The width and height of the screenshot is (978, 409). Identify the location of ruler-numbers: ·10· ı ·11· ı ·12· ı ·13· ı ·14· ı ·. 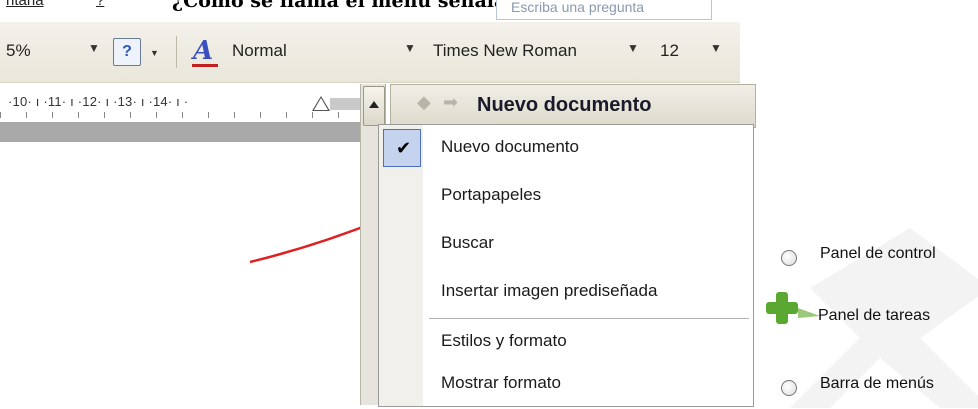
(98, 101).